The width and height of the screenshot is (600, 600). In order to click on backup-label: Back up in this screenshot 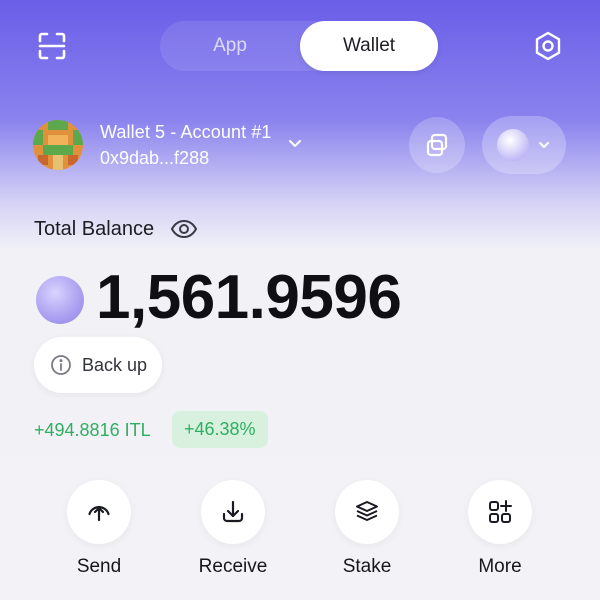, I will do `click(115, 364)`.